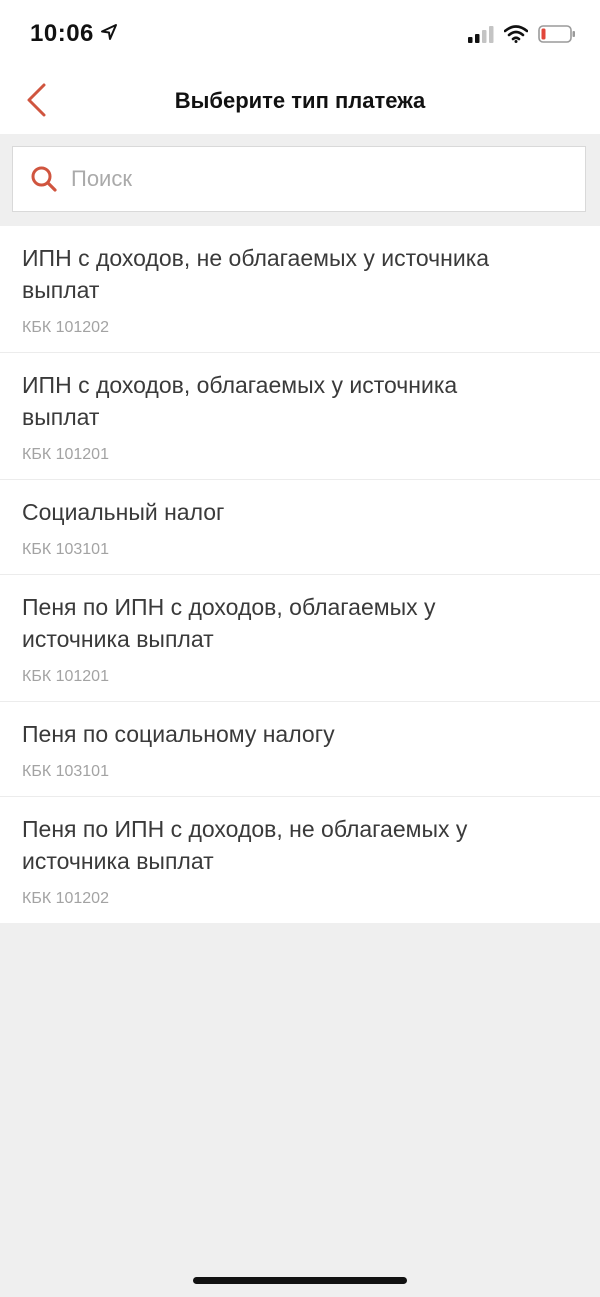 The height and width of the screenshot is (1297, 600). I want to click on location-arrow-icon, so click(109, 34).